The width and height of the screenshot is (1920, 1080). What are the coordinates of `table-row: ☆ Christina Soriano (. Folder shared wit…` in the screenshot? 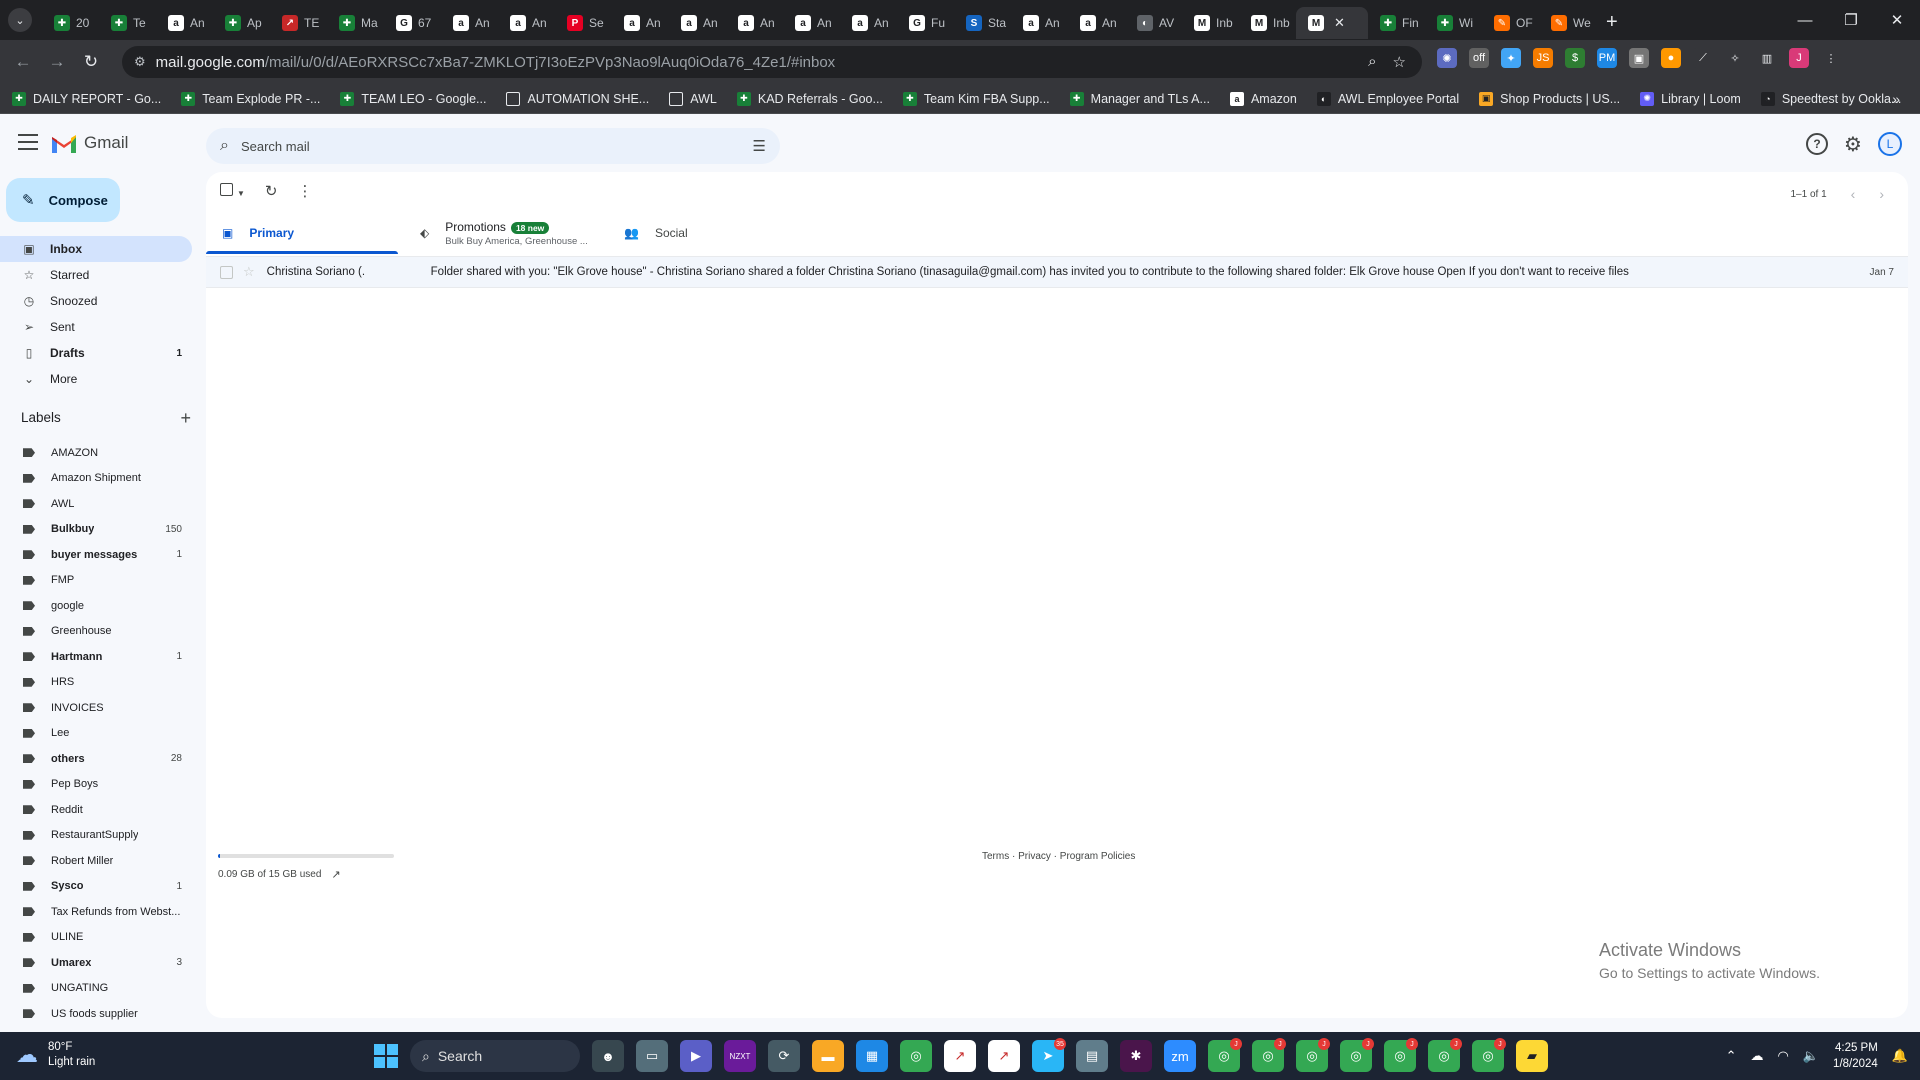 It's located at (1057, 272).